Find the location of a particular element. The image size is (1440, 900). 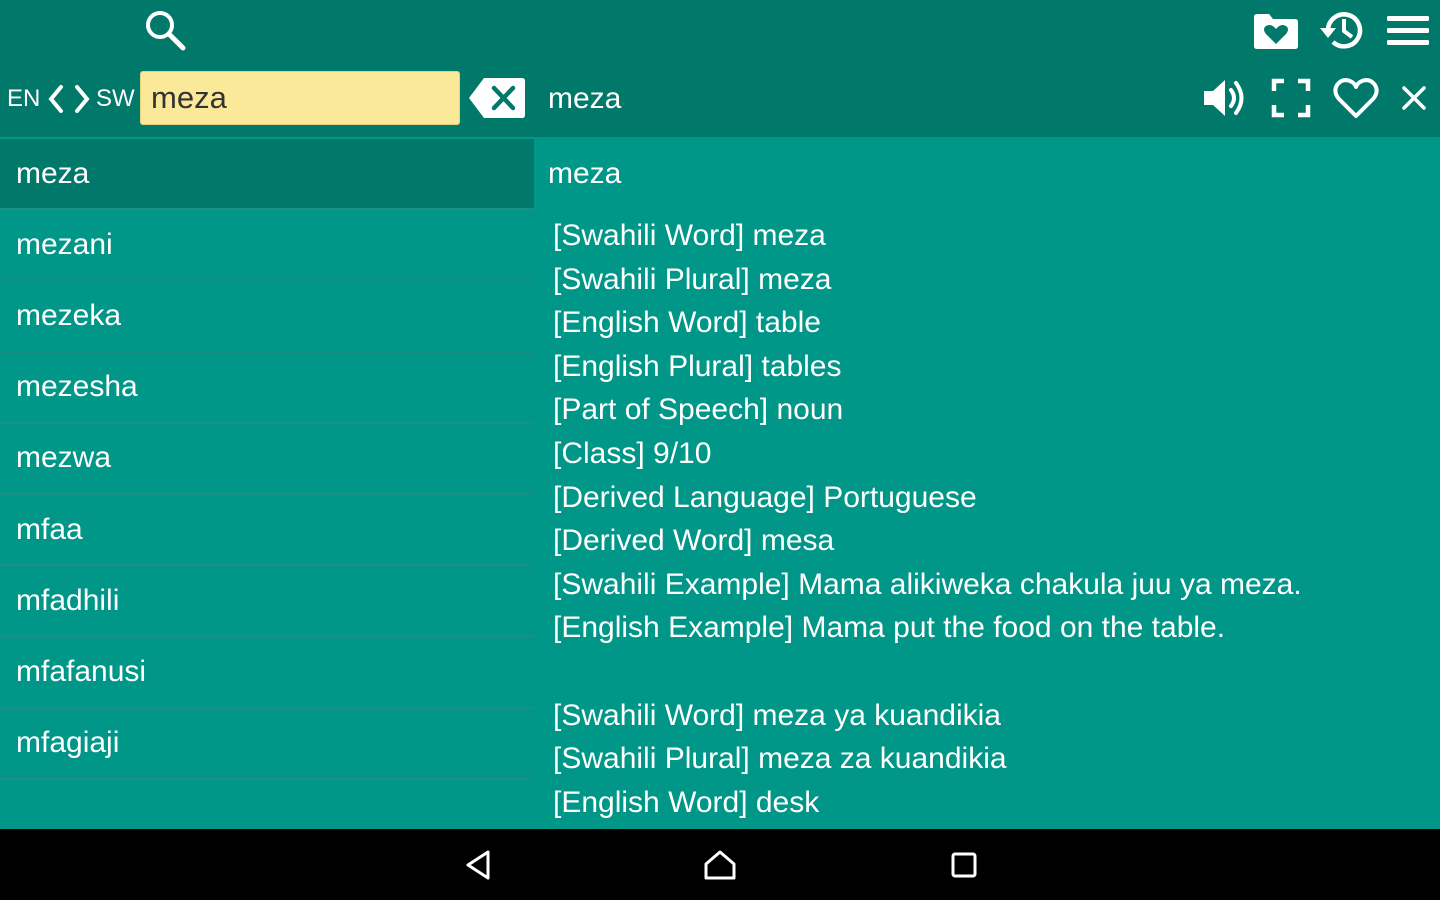

fullscreen-icon is located at coordinates (1291, 98).